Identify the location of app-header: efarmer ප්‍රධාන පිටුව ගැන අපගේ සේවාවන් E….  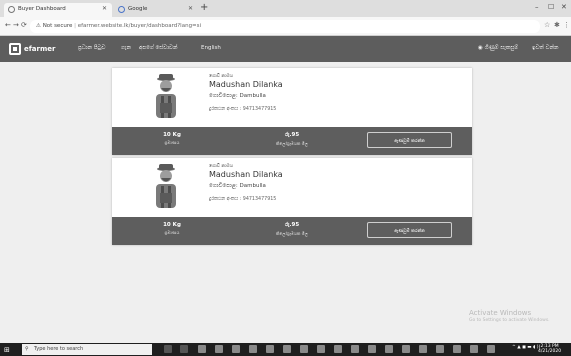
(285, 49).